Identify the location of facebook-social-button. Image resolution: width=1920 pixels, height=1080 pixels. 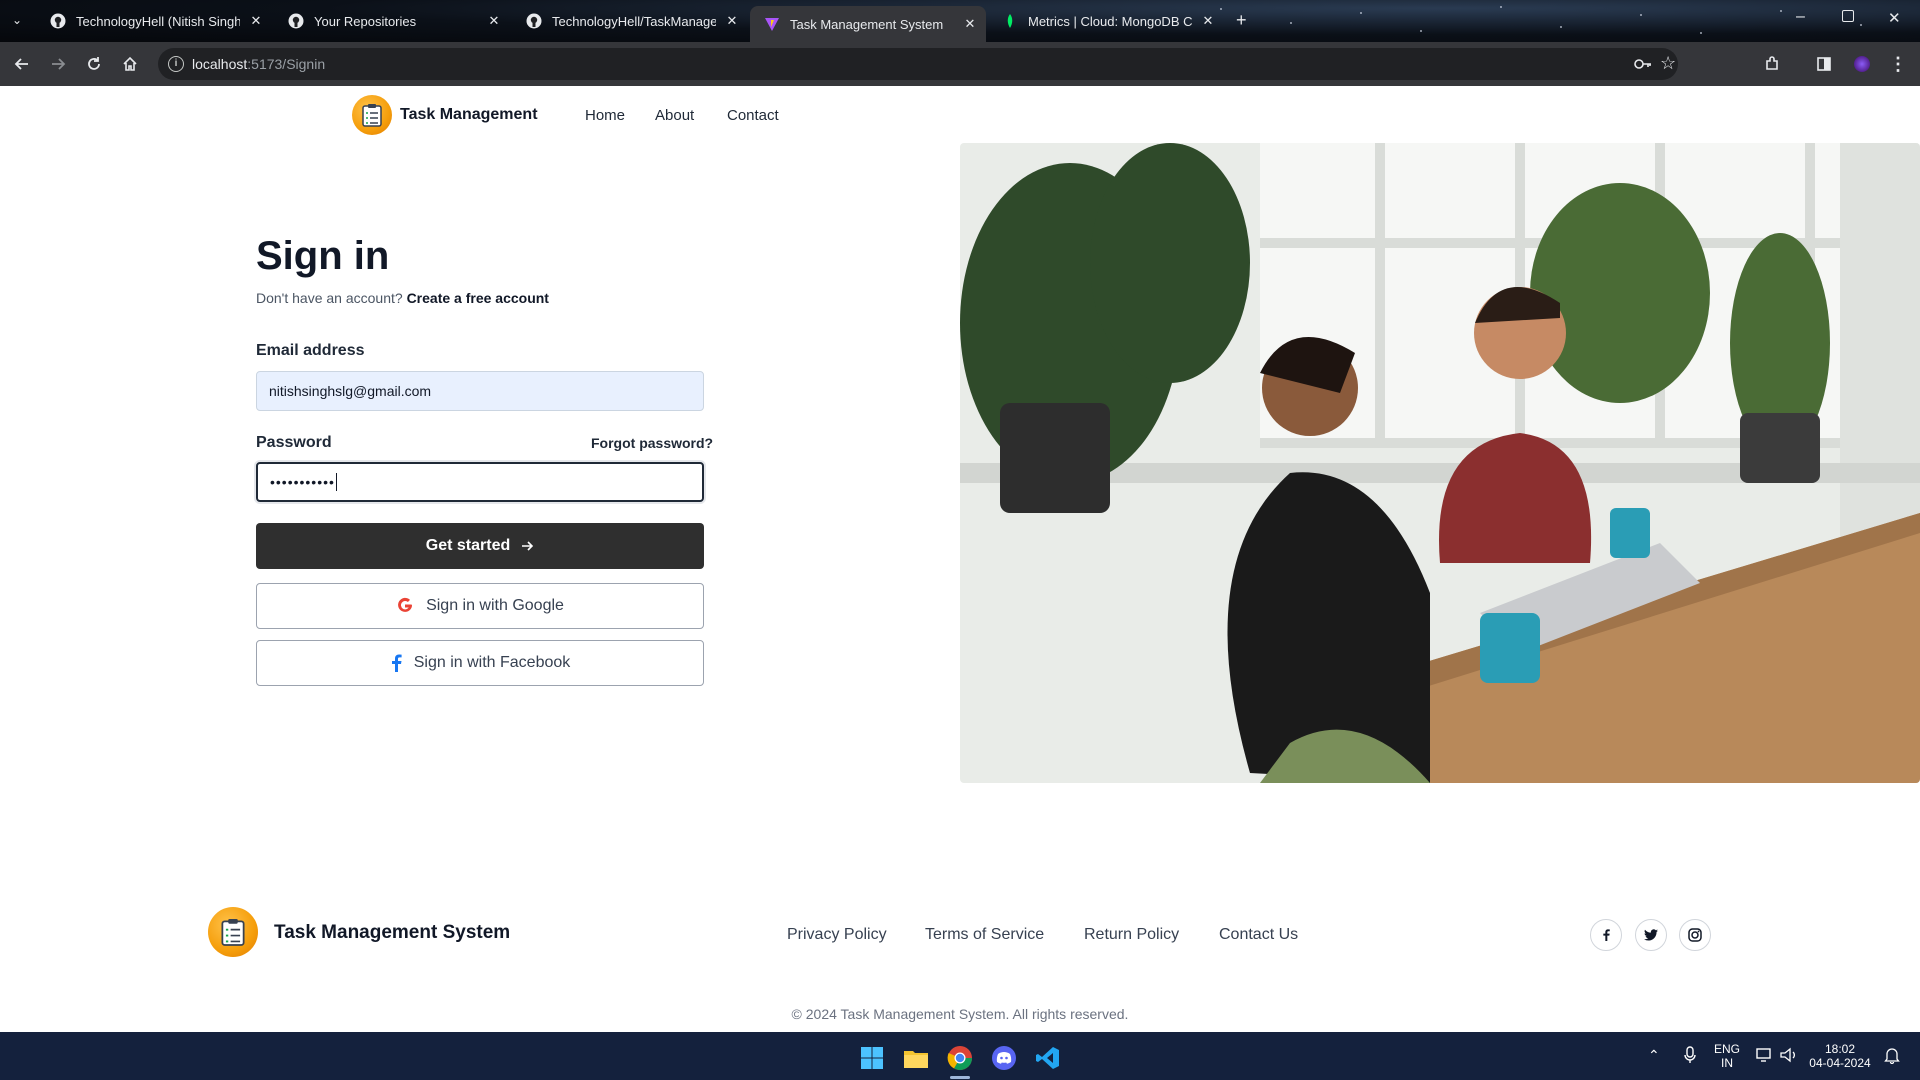
(1606, 935).